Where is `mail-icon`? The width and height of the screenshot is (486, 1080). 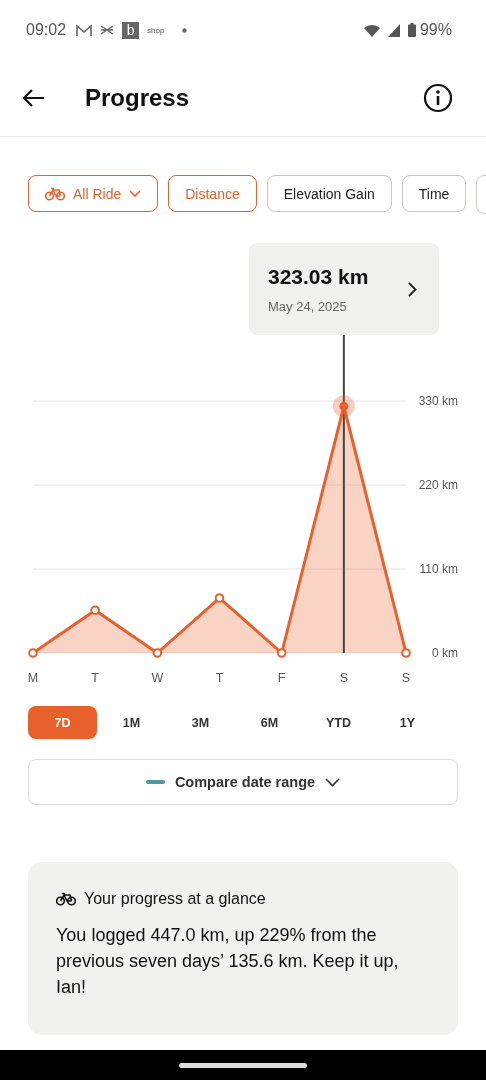
mail-icon is located at coordinates (84, 30).